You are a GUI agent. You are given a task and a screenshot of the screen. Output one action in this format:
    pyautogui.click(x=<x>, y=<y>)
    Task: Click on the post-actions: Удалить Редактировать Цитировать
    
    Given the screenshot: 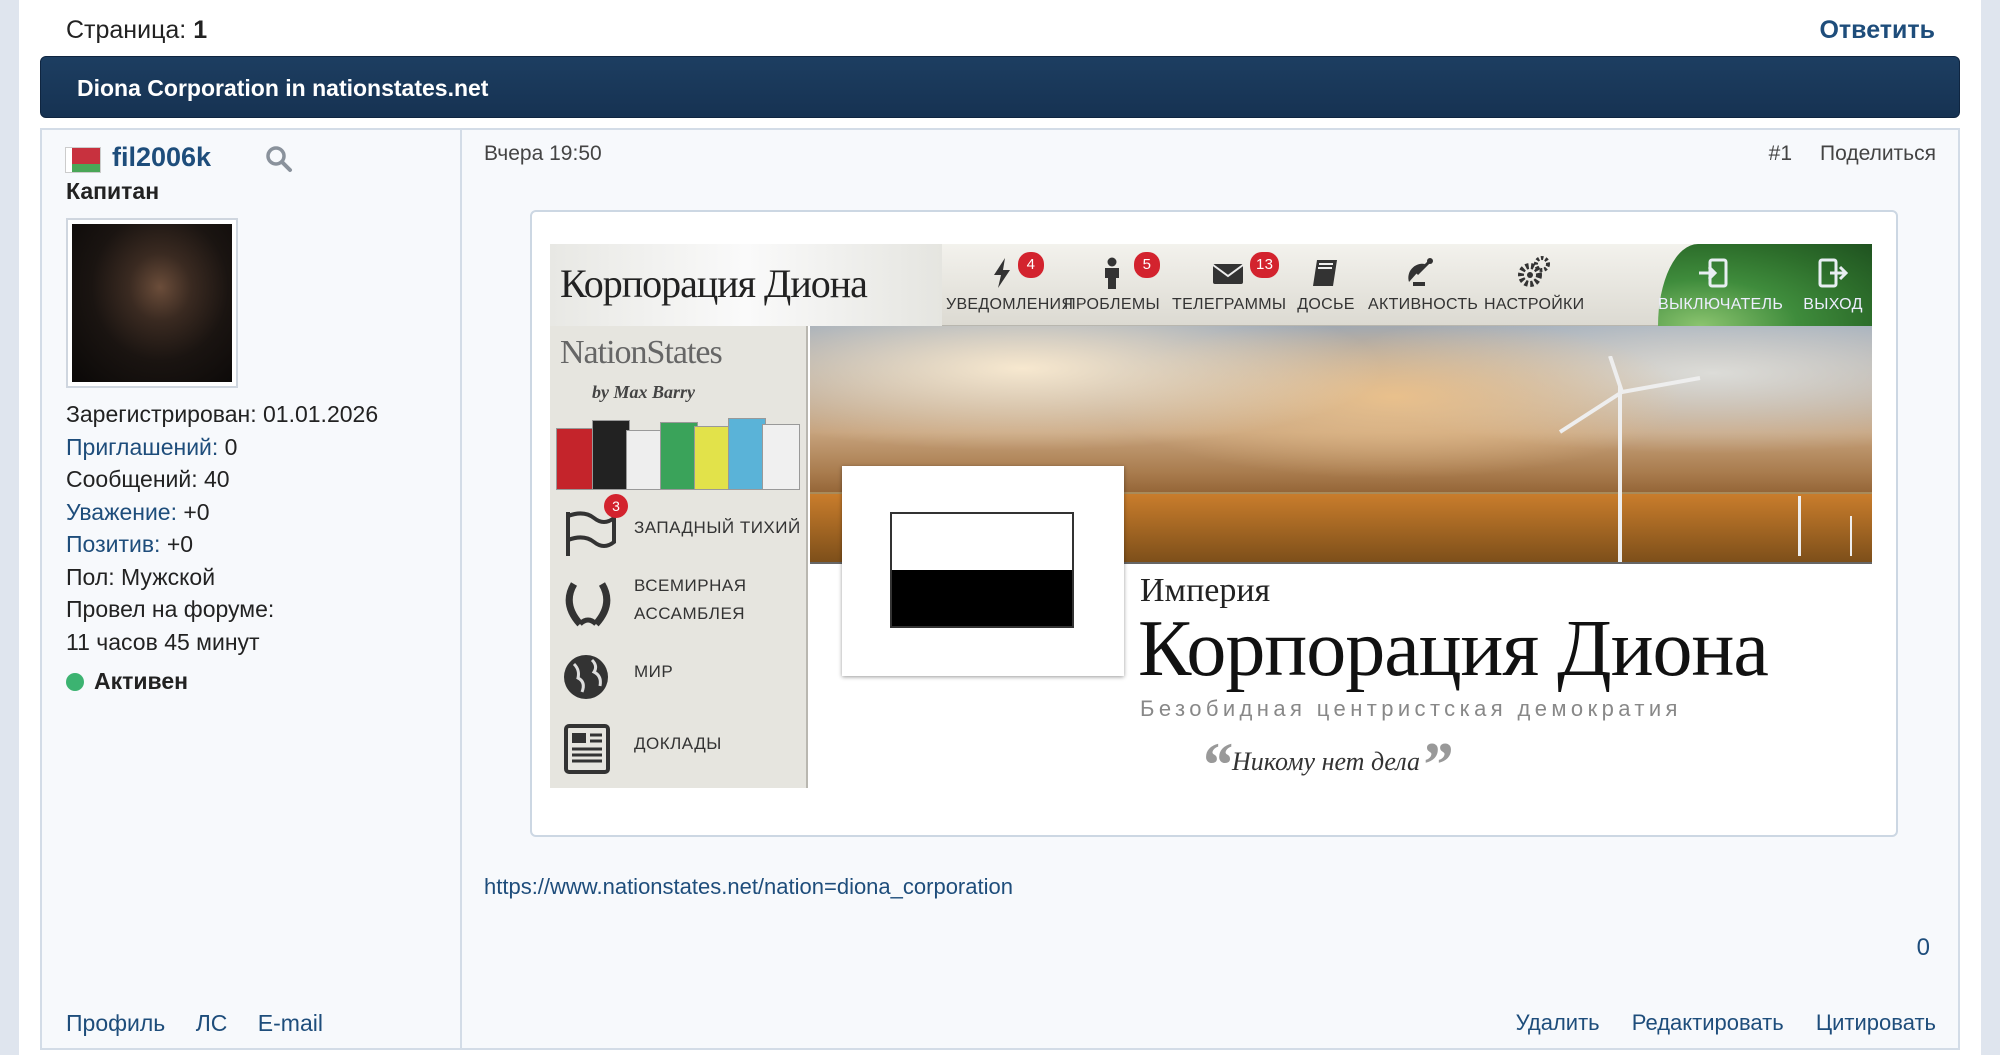 What is the action you would take?
    pyautogui.click(x=1713, y=1023)
    